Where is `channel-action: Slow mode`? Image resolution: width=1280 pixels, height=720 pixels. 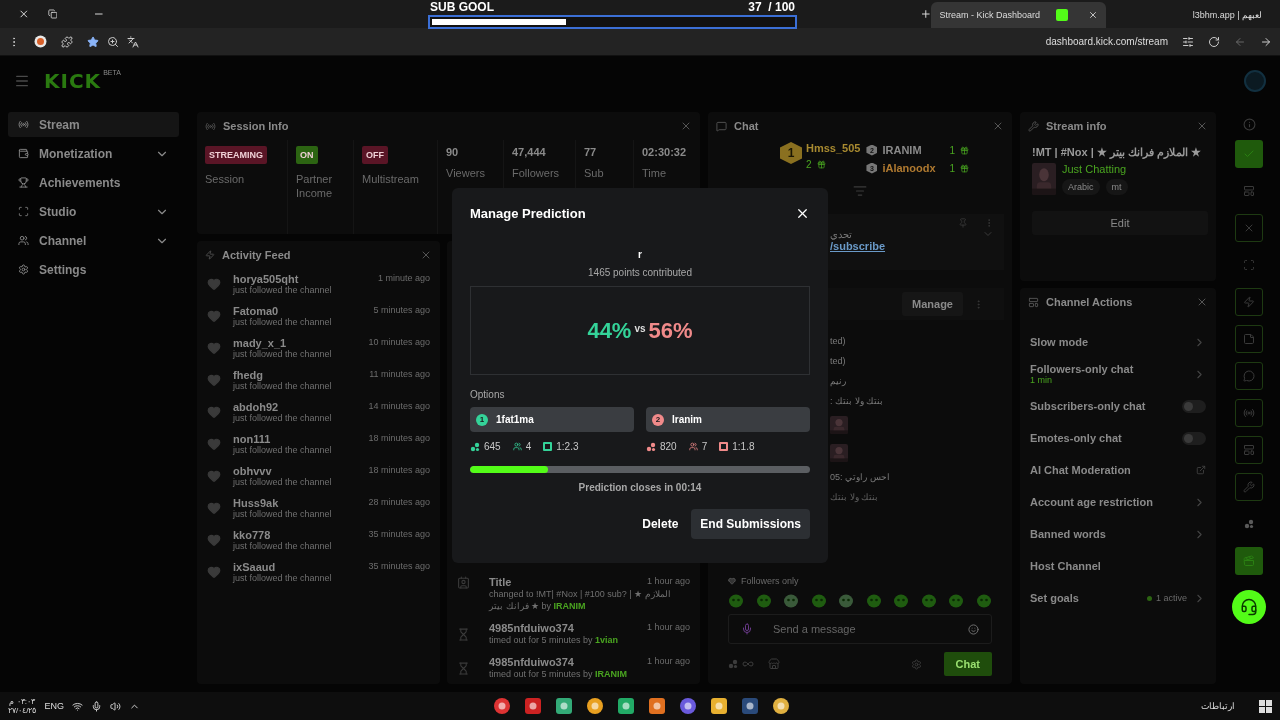 channel-action: Slow mode is located at coordinates (1118, 342).